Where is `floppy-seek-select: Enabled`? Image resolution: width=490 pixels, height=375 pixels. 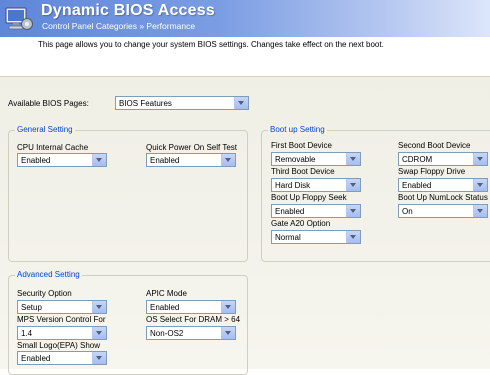
floppy-seek-select: Enabled is located at coordinates (316, 211).